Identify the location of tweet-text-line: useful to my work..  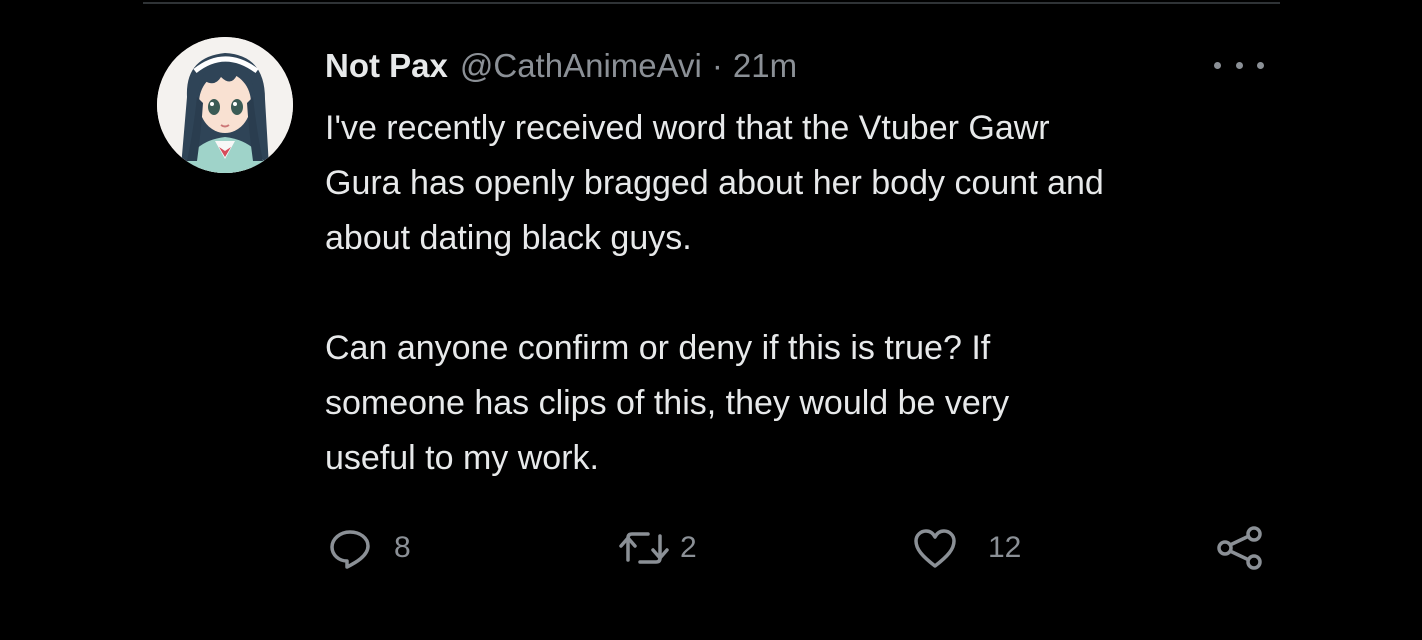
(462, 458).